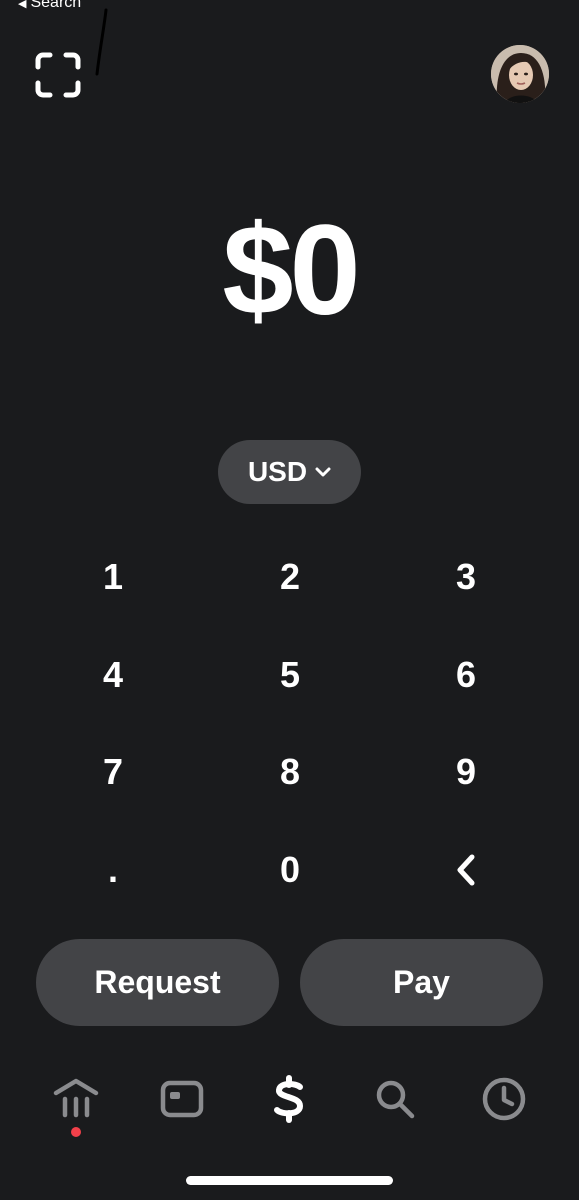  I want to click on key-2: 2, so click(290, 577).